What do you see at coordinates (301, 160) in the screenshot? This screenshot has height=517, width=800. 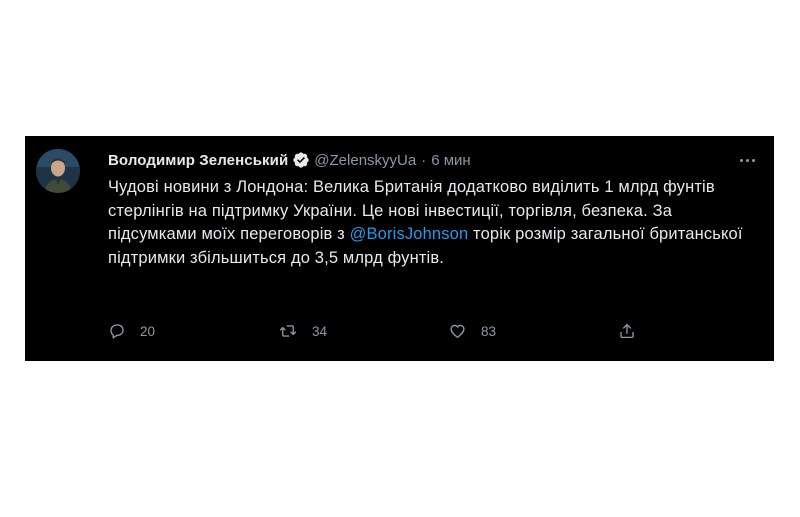 I see `verified-badge-icon` at bounding box center [301, 160].